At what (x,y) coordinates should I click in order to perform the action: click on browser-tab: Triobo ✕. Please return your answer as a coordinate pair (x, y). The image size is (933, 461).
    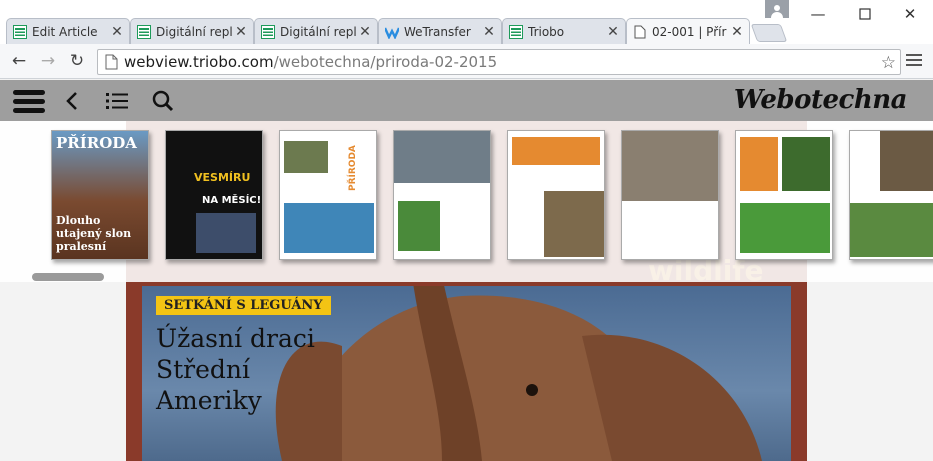
    Looking at the image, I should click on (564, 31).